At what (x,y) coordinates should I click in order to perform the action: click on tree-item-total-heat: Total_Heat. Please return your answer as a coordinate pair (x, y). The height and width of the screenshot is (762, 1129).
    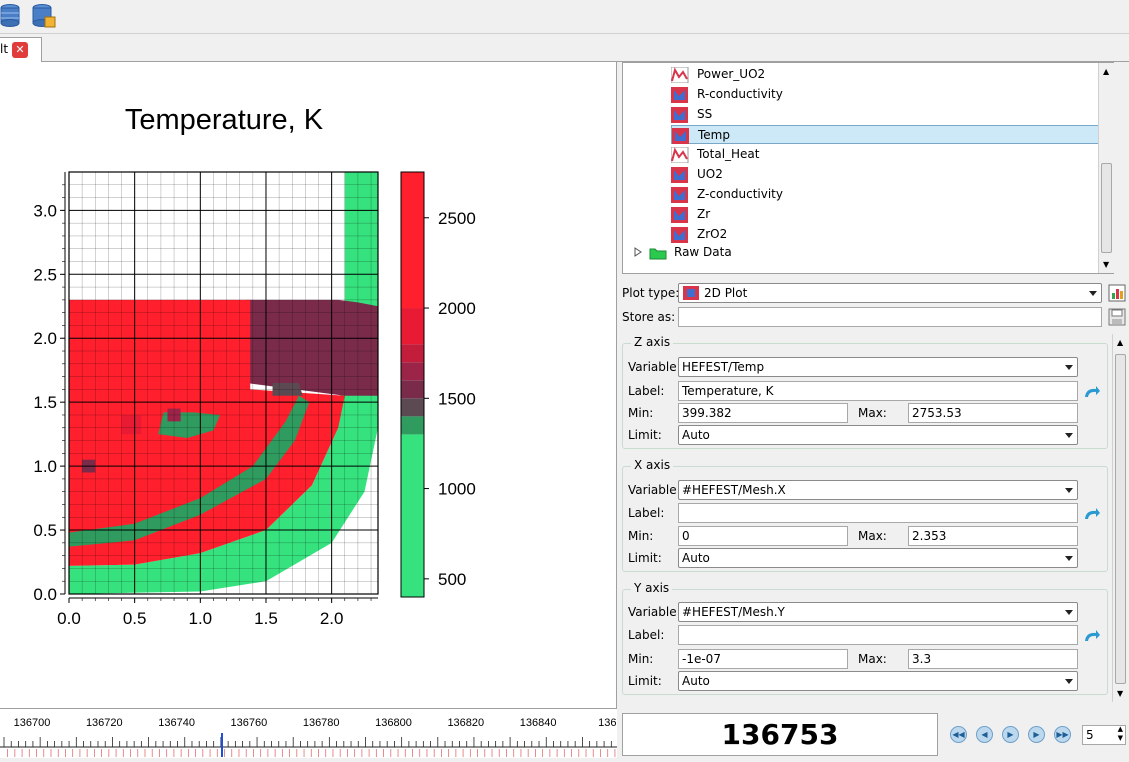
    Looking at the image, I should click on (891, 154).